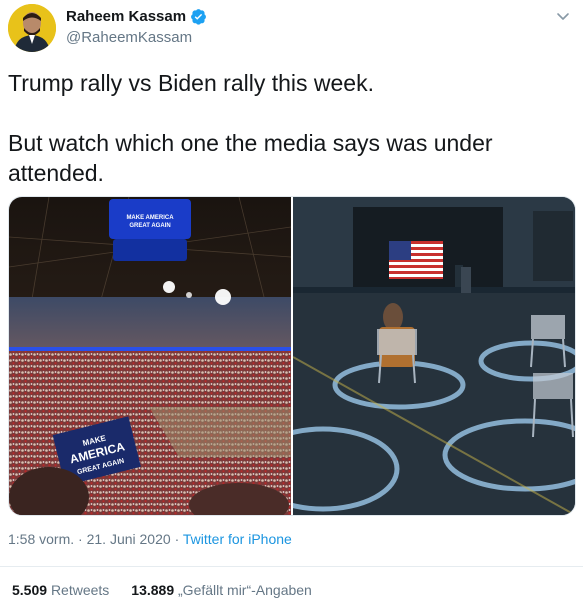 The image size is (583, 605). I want to click on author-name-row: Raheem Kassam, so click(136, 16).